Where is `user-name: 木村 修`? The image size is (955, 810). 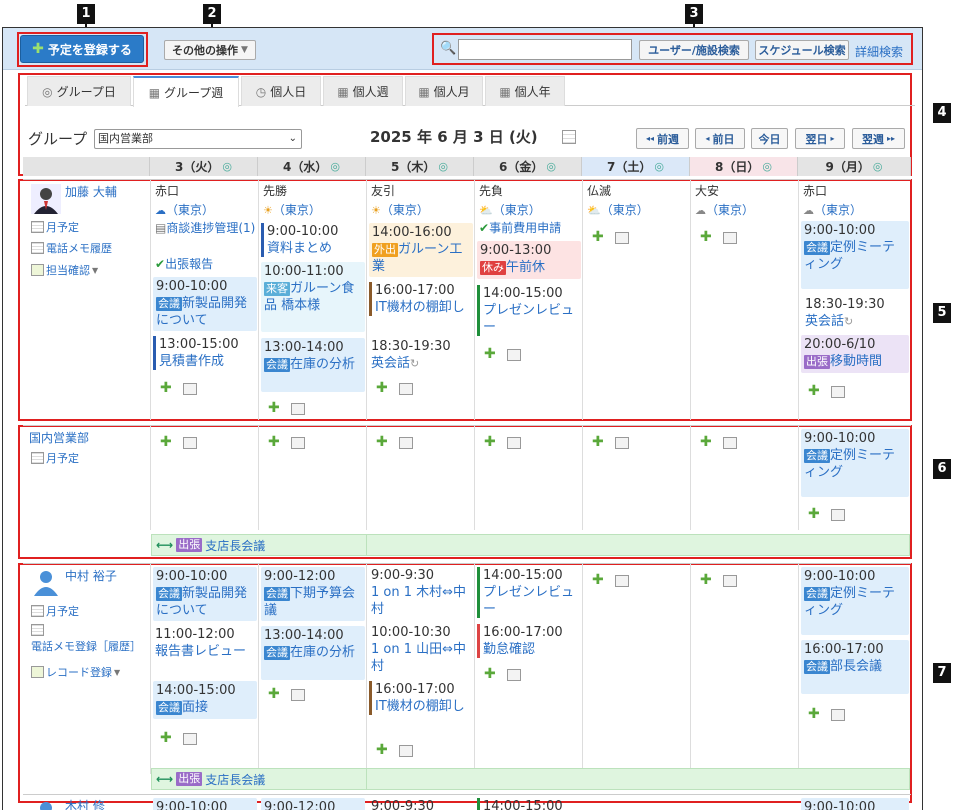
user-name: 木村 修 is located at coordinates (85, 803).